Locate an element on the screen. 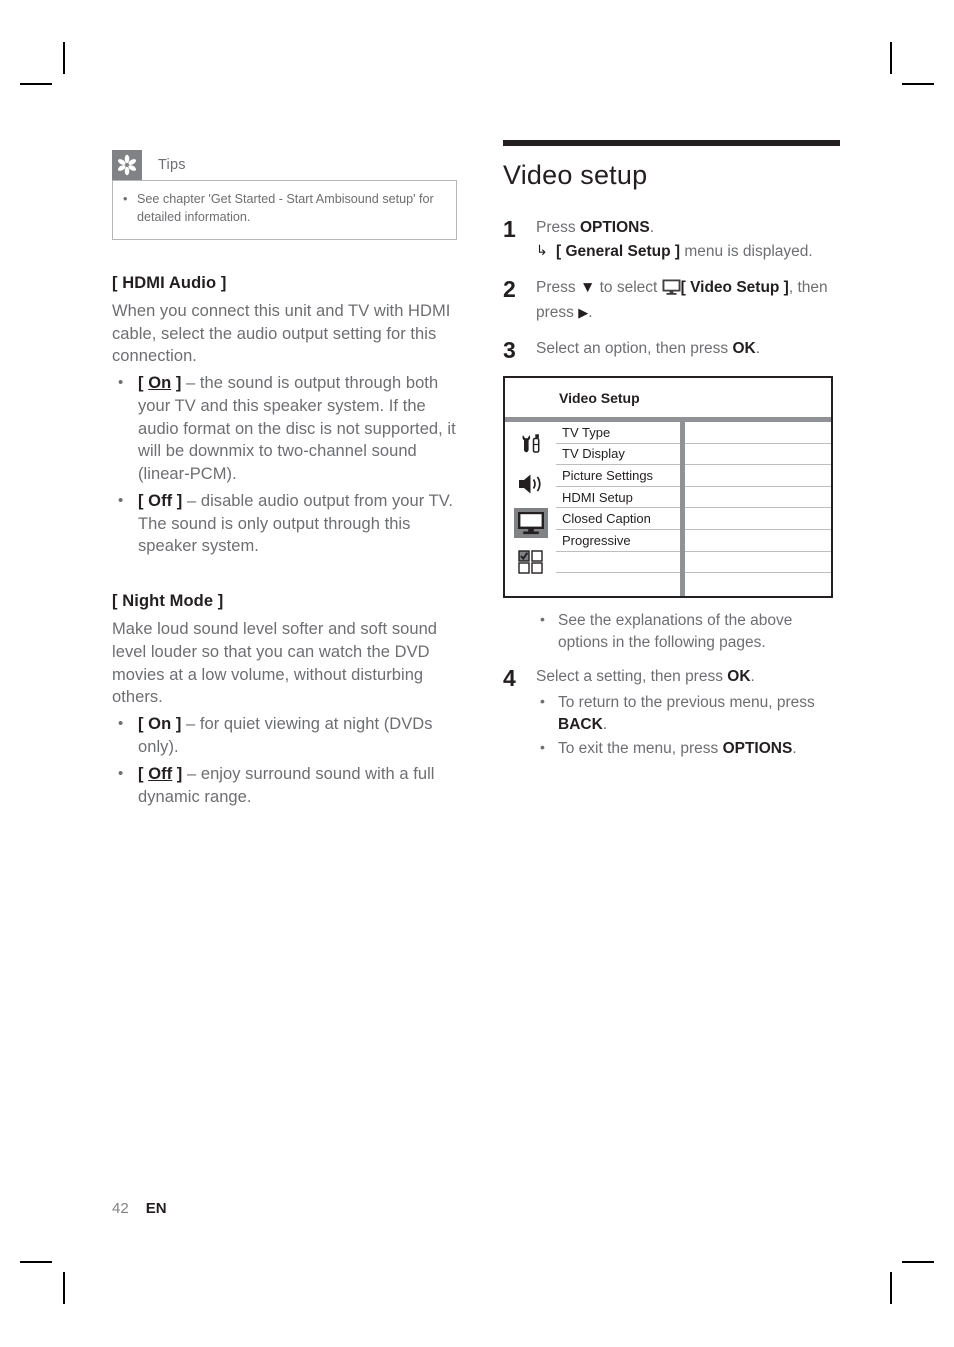  menu-item-tv-type: TV Type is located at coordinates (618, 433).